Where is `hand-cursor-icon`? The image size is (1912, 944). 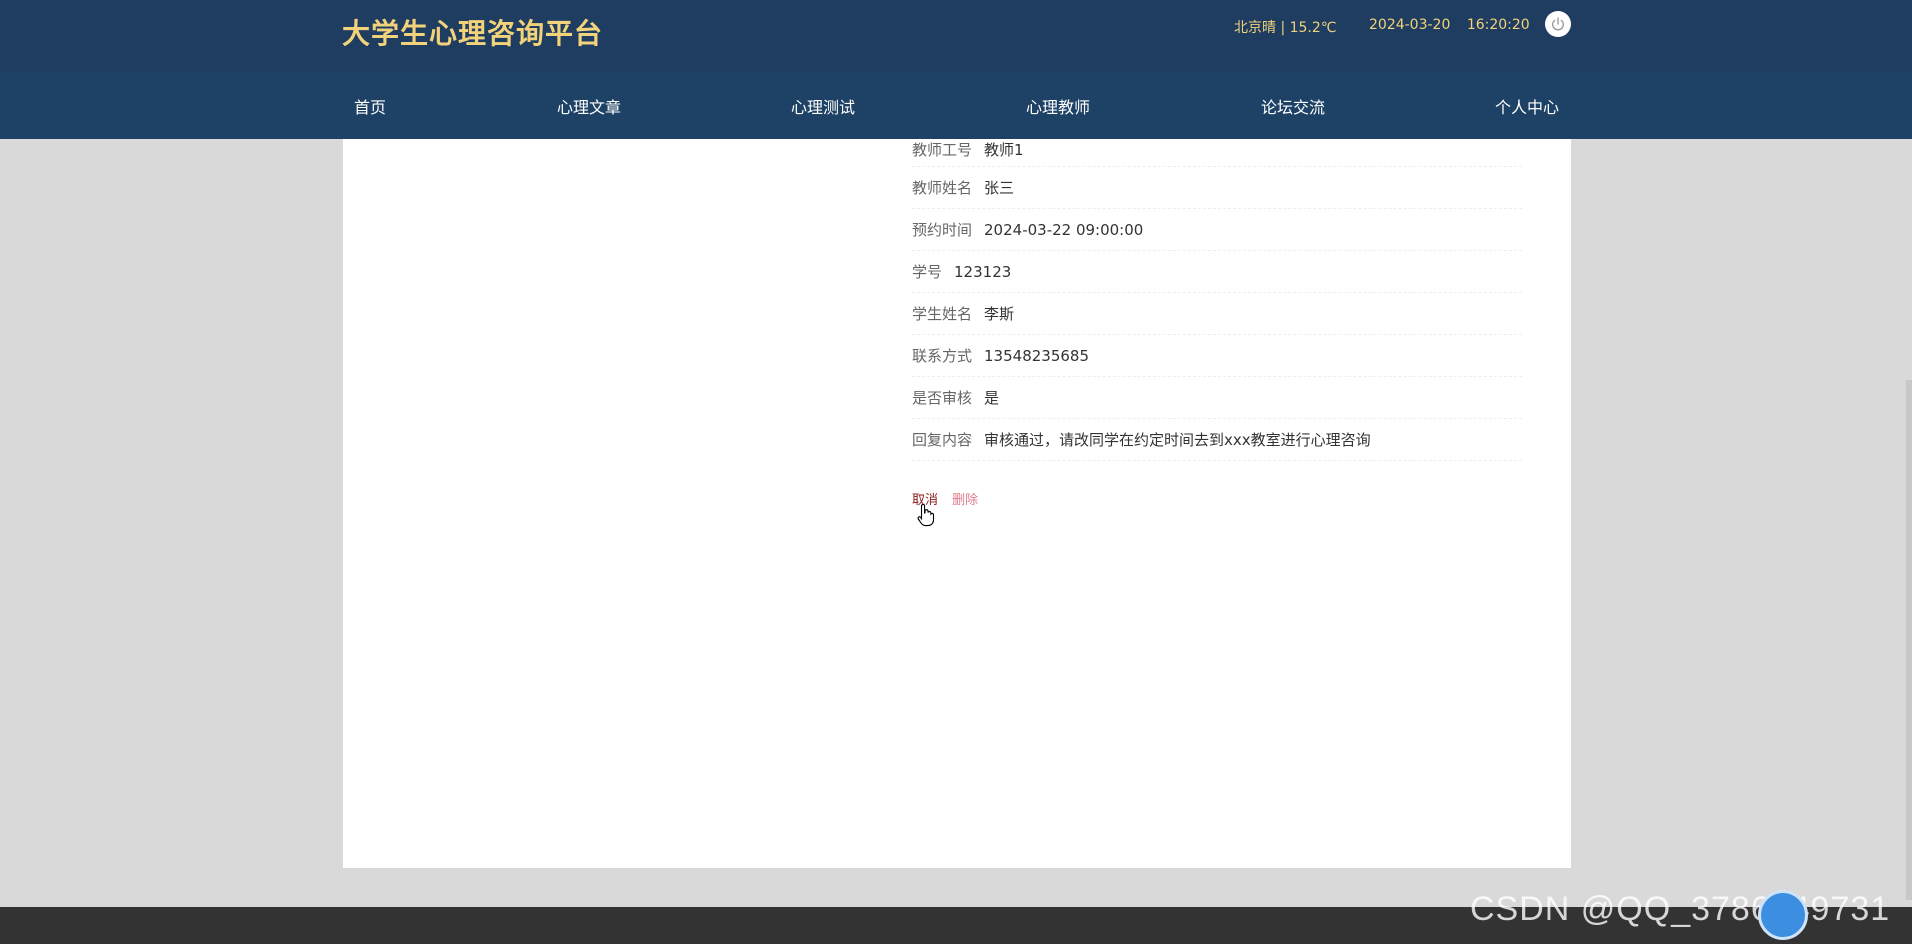 hand-cursor-icon is located at coordinates (926, 515).